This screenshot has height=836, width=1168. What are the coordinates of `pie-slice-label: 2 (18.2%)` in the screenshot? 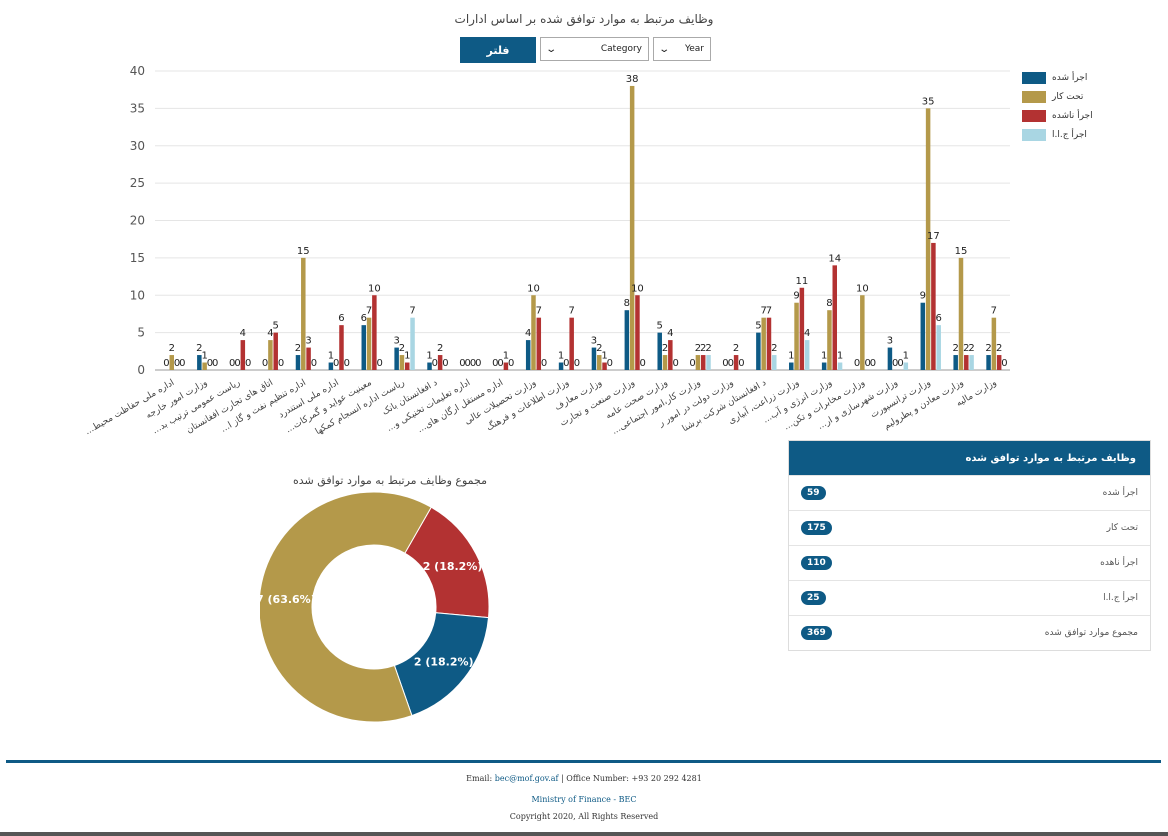 It's located at (453, 566).